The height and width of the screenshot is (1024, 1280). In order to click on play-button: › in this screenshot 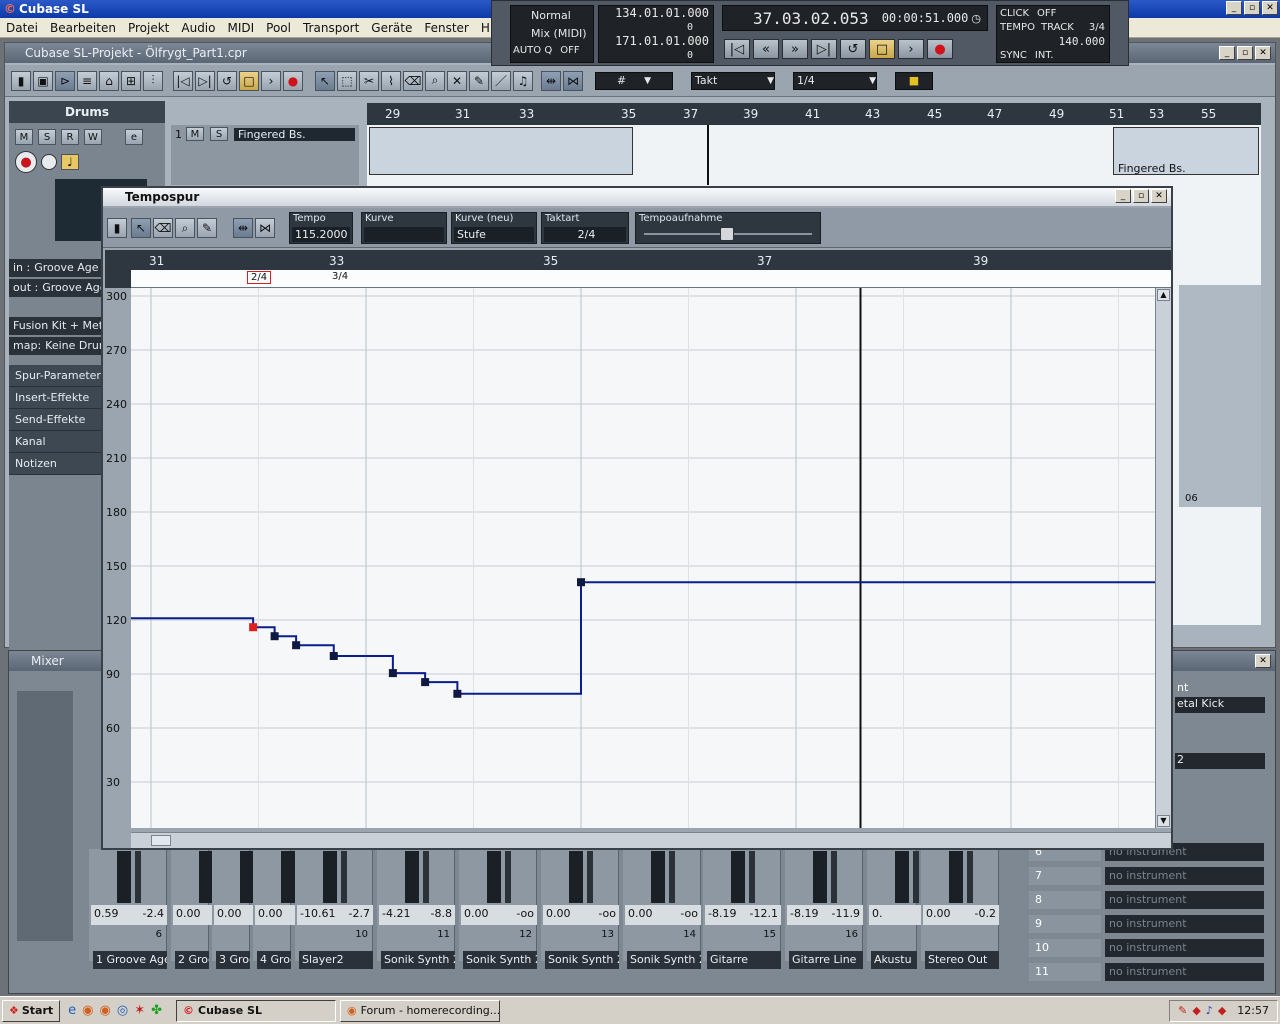, I will do `click(911, 49)`.